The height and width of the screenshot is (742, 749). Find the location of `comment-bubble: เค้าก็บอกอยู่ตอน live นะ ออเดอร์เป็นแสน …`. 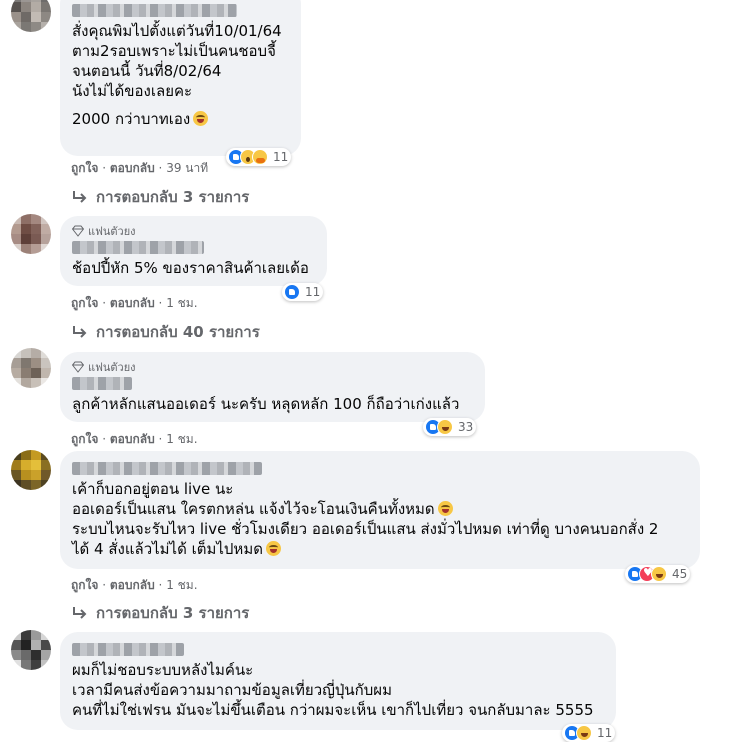

comment-bubble: เค้าก็บอกอยู่ตอน live นะ ออเดอร์เป็นแสน … is located at coordinates (380, 510).